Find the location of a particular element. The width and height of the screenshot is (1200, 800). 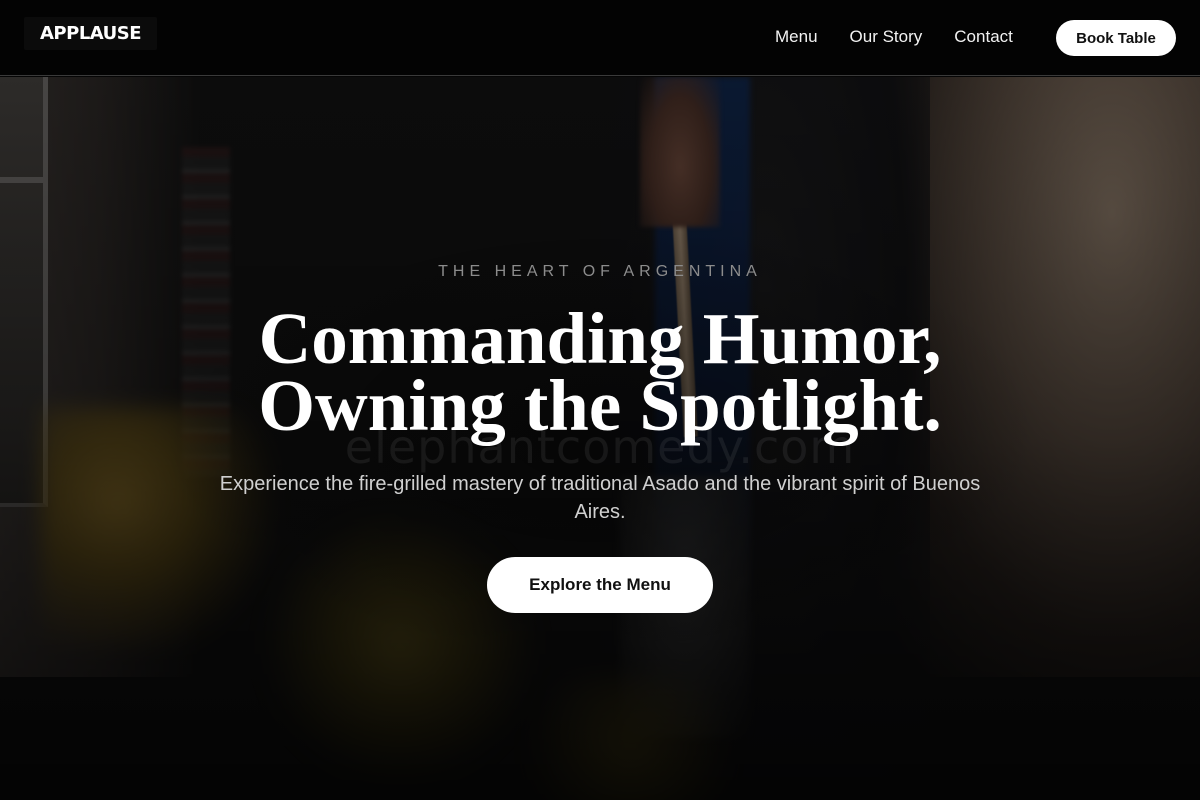

hero-headline-line-1: Commanding Humor, is located at coordinates (600, 338).